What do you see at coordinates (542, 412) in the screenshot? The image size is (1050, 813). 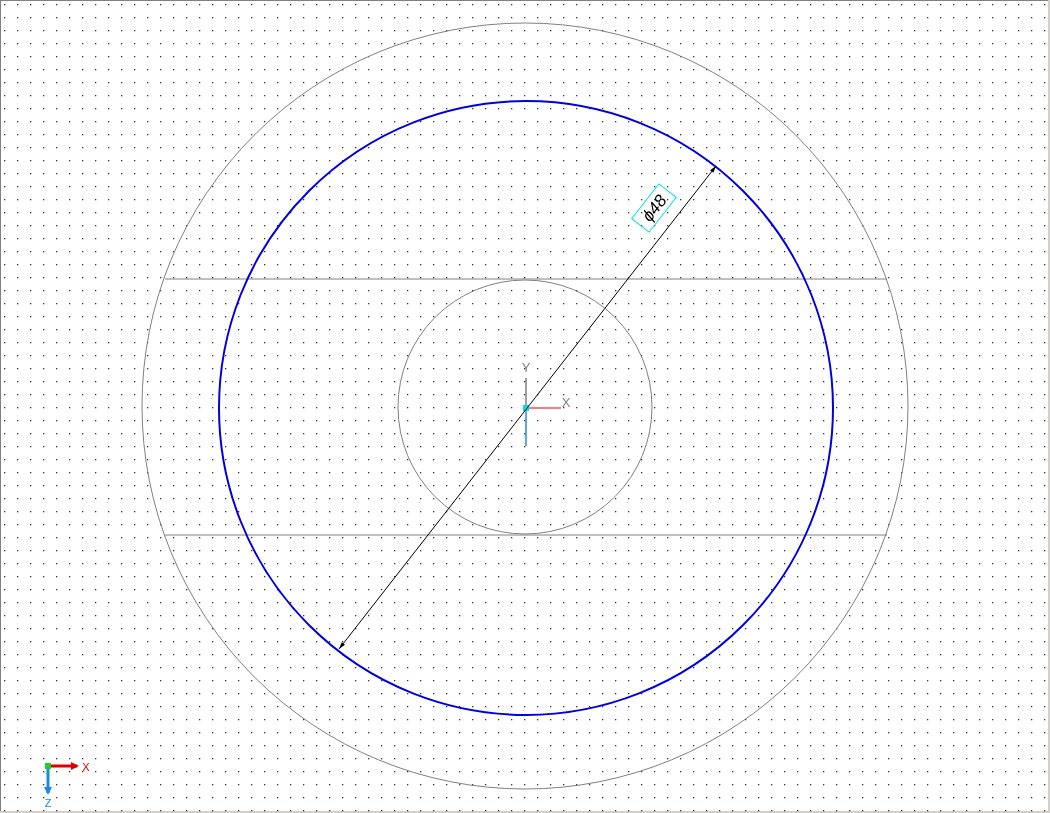 I see `origin-axes` at bounding box center [542, 412].